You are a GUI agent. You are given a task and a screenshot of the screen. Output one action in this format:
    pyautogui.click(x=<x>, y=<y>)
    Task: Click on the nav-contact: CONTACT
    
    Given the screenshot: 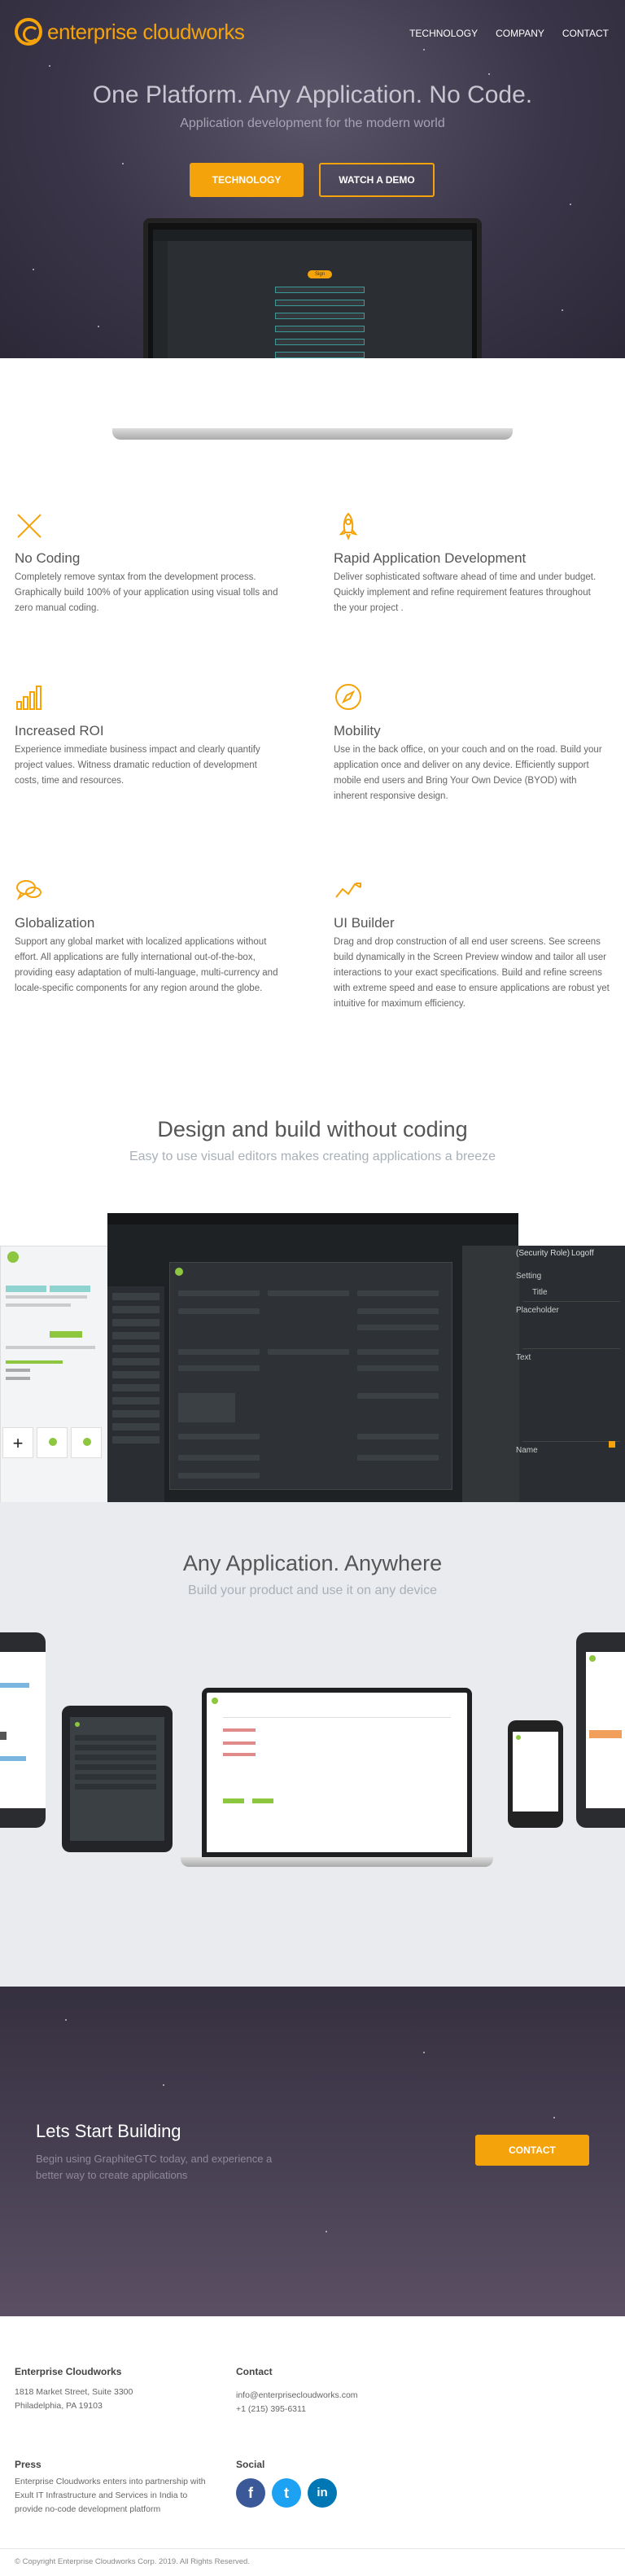 What is the action you would take?
    pyautogui.click(x=585, y=33)
    